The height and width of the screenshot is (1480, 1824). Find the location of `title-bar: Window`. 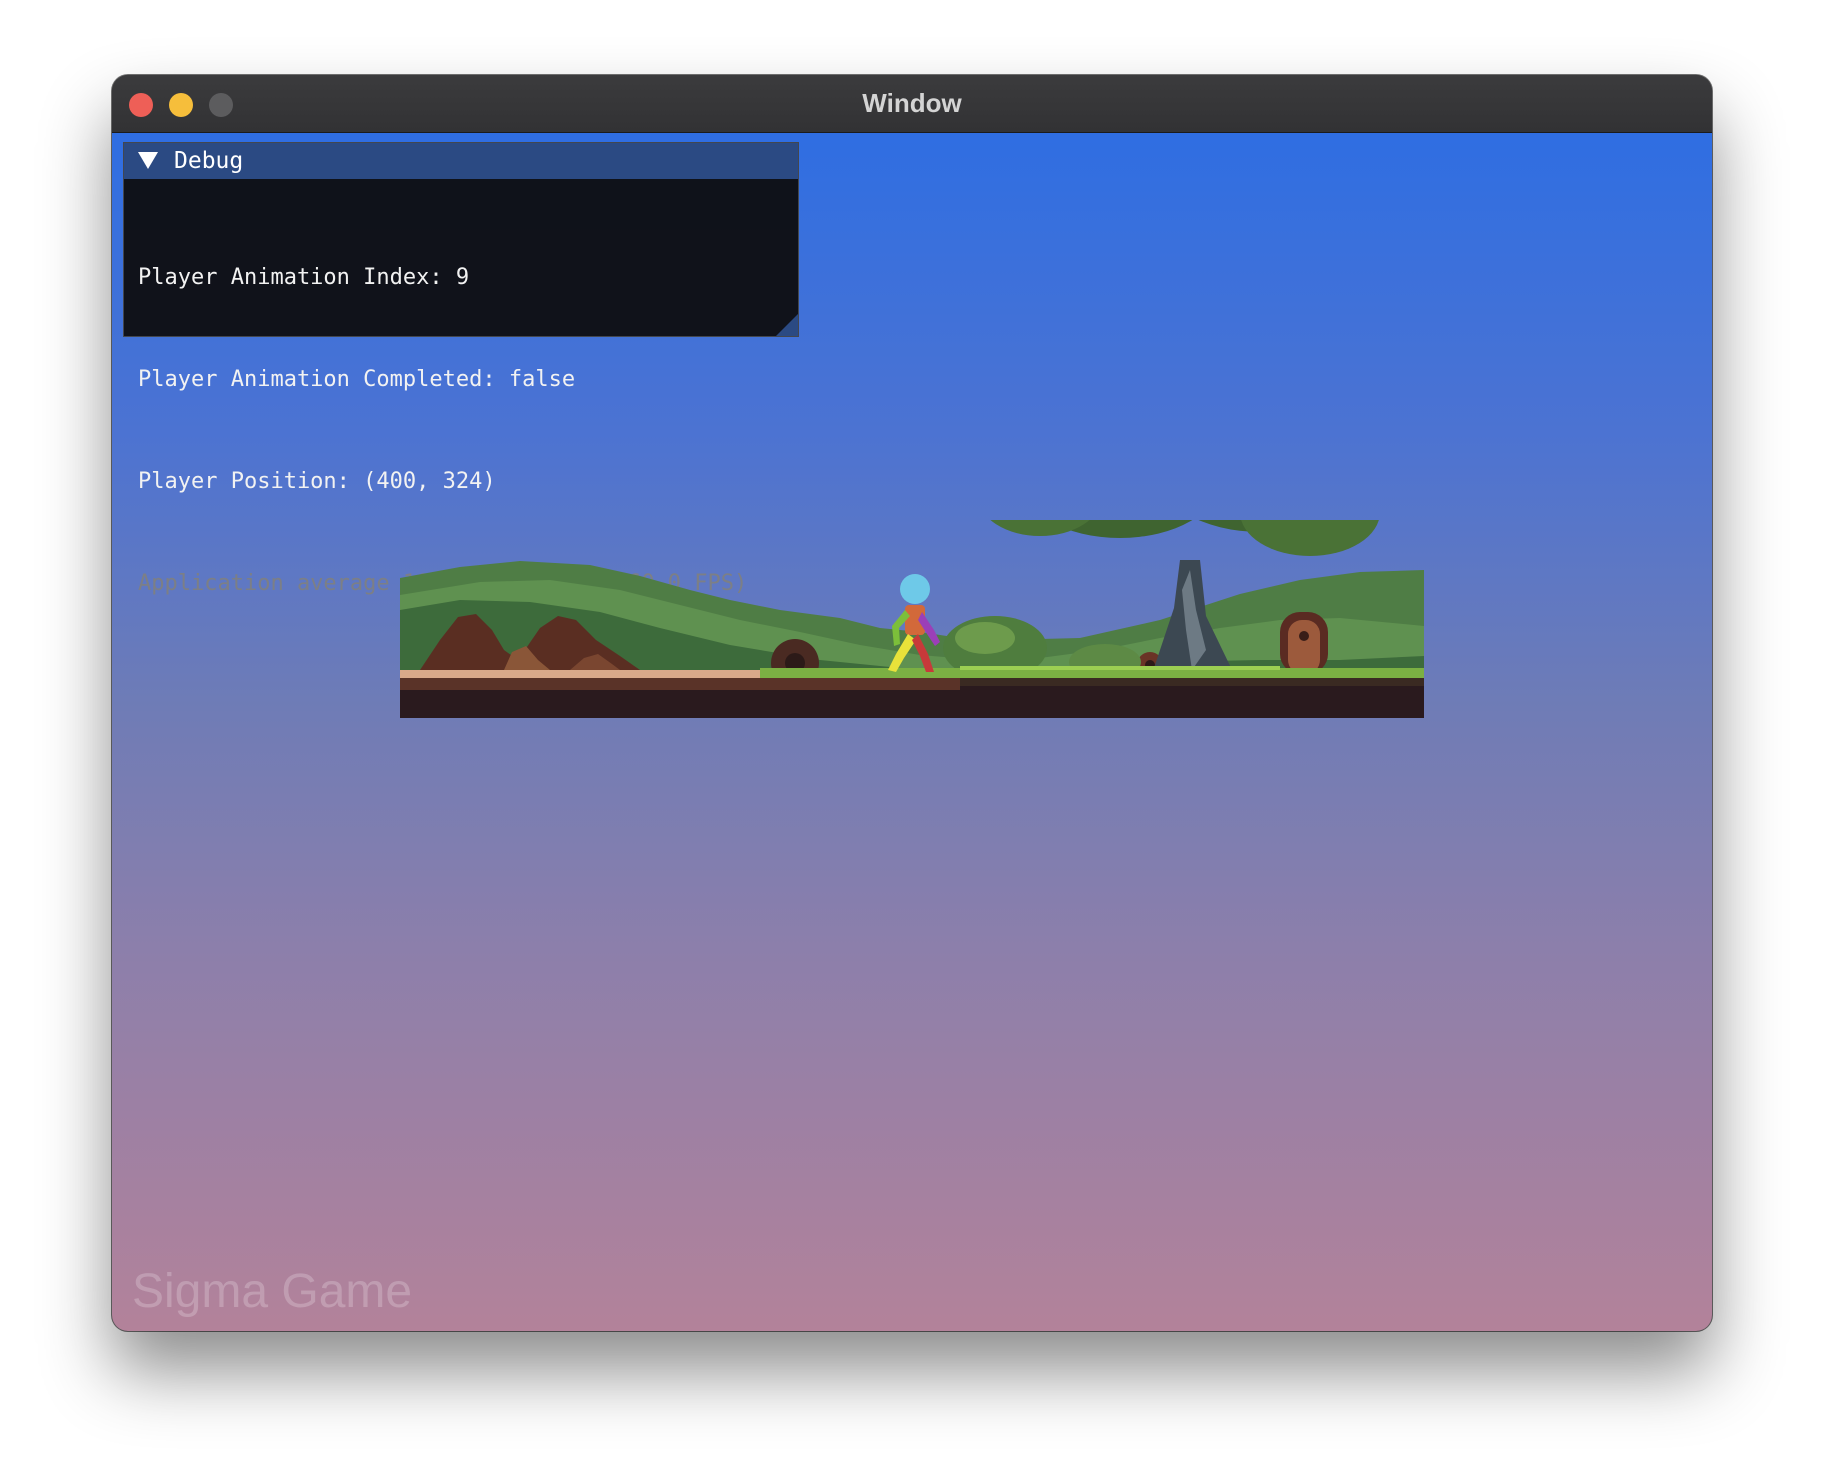

title-bar: Window is located at coordinates (912, 104).